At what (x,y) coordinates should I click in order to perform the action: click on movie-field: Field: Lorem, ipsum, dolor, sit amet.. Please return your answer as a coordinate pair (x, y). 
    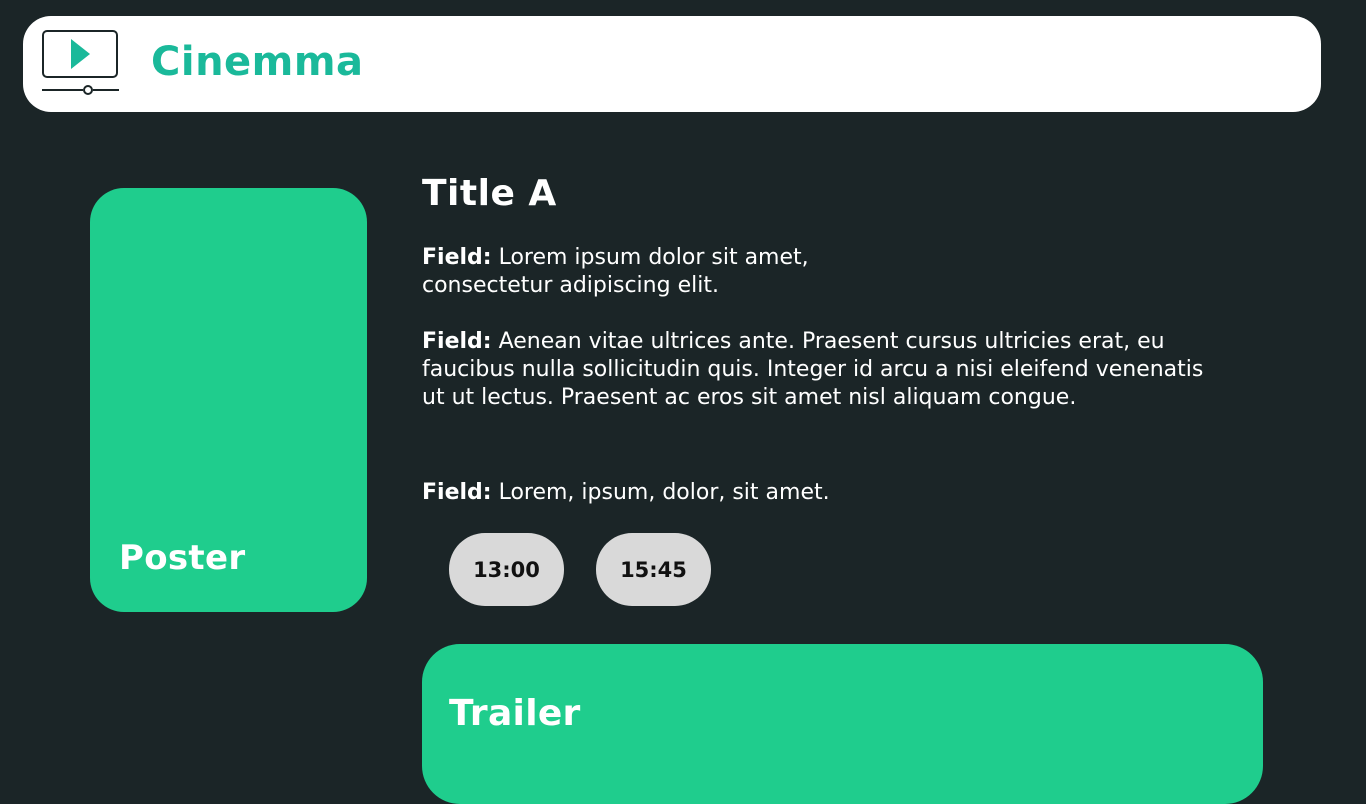
    Looking at the image, I should click on (817, 493).